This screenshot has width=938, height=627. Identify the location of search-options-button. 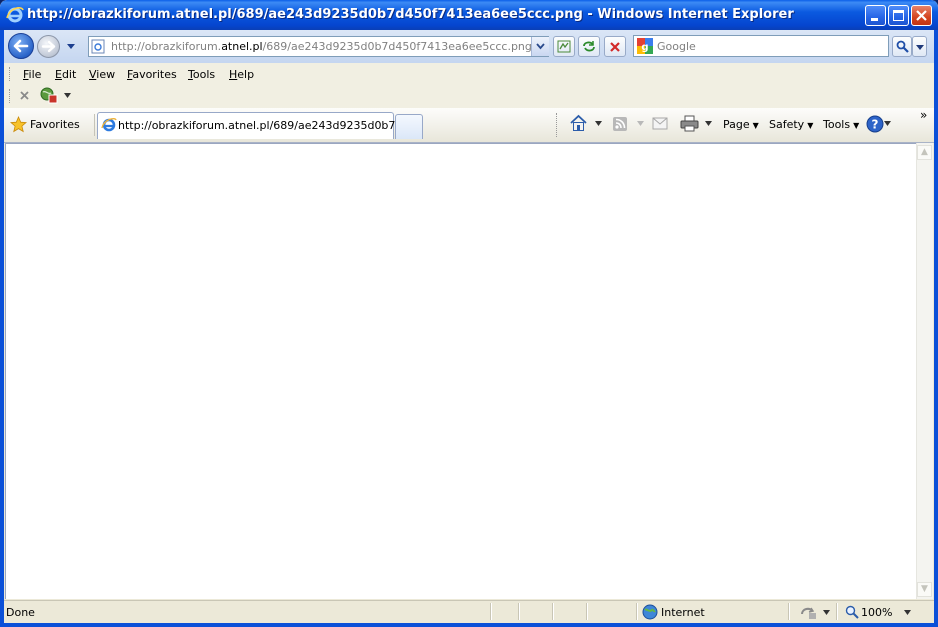
(919, 46).